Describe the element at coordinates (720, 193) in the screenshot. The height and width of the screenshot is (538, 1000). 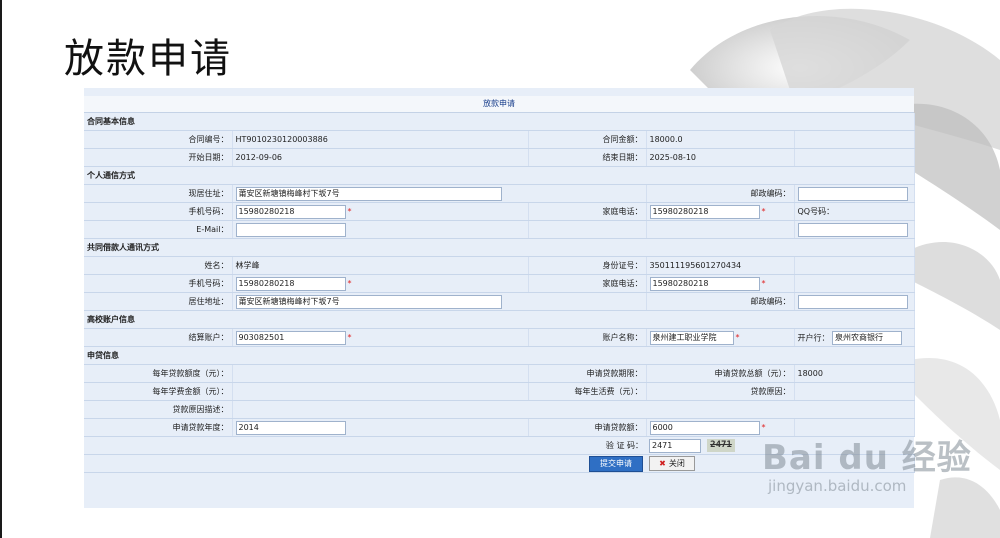
I see `zip-label: 邮政编码：` at that location.